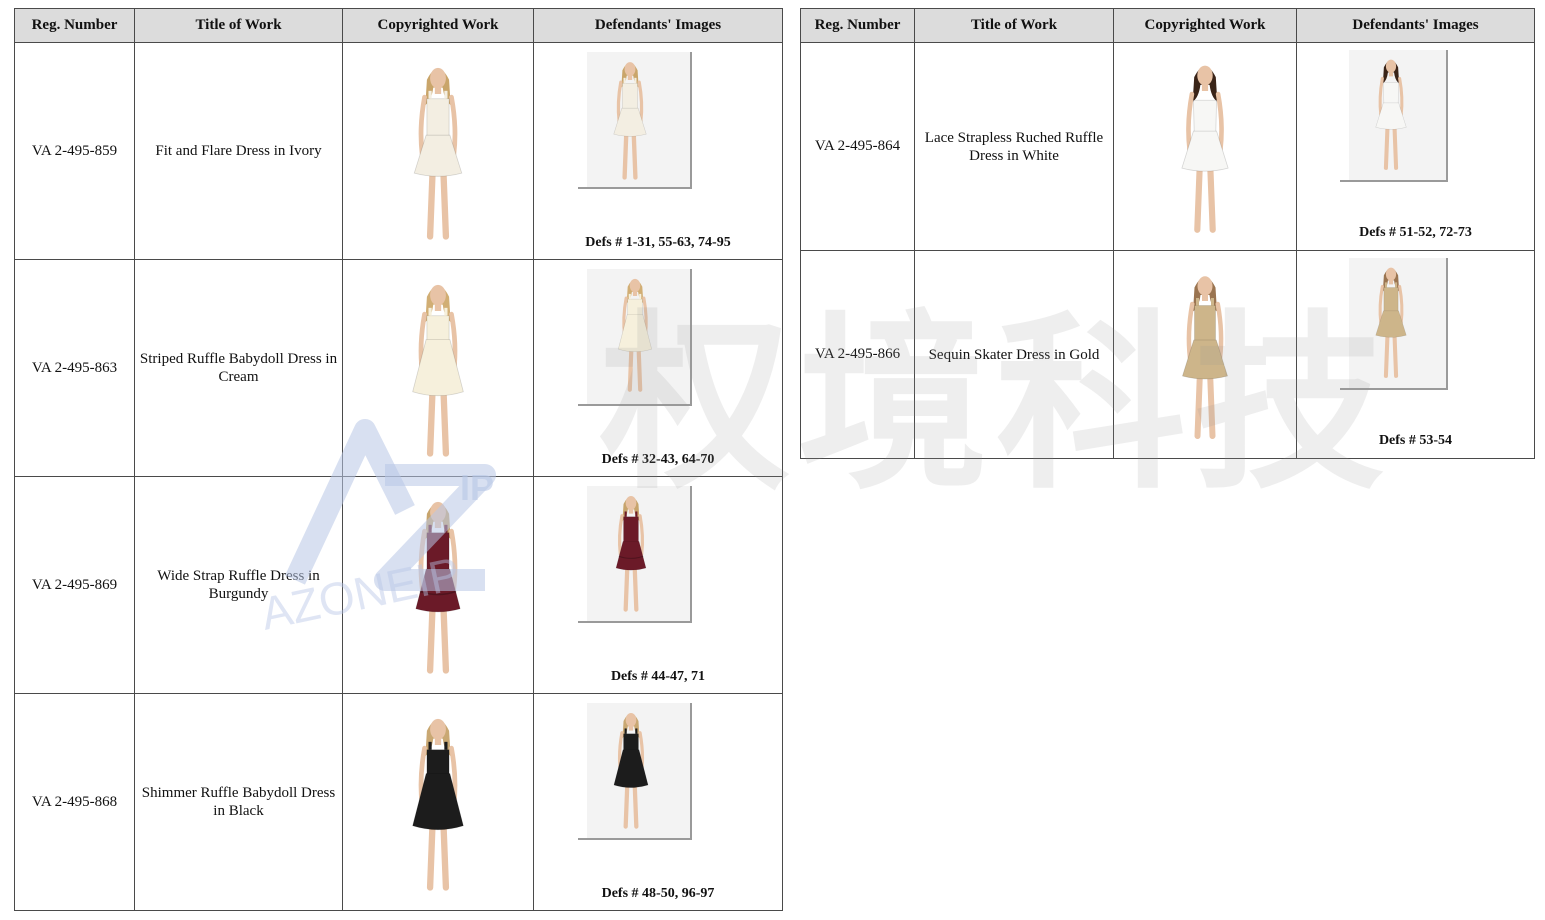 The height and width of the screenshot is (920, 1545). Describe the element at coordinates (658, 676) in the screenshot. I see `defs-label: Defs # 44-47, 71` at that location.